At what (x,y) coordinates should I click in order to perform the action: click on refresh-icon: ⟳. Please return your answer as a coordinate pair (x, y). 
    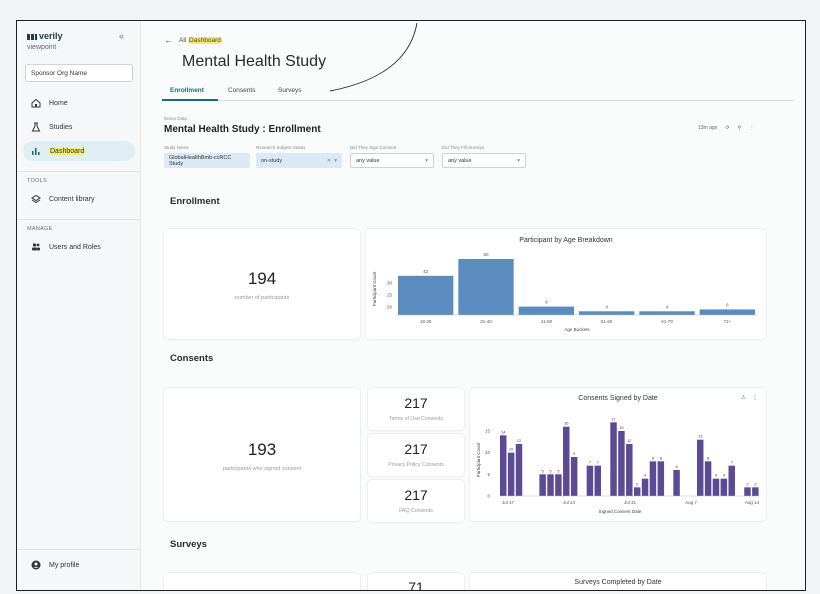
    Looking at the image, I should click on (727, 128).